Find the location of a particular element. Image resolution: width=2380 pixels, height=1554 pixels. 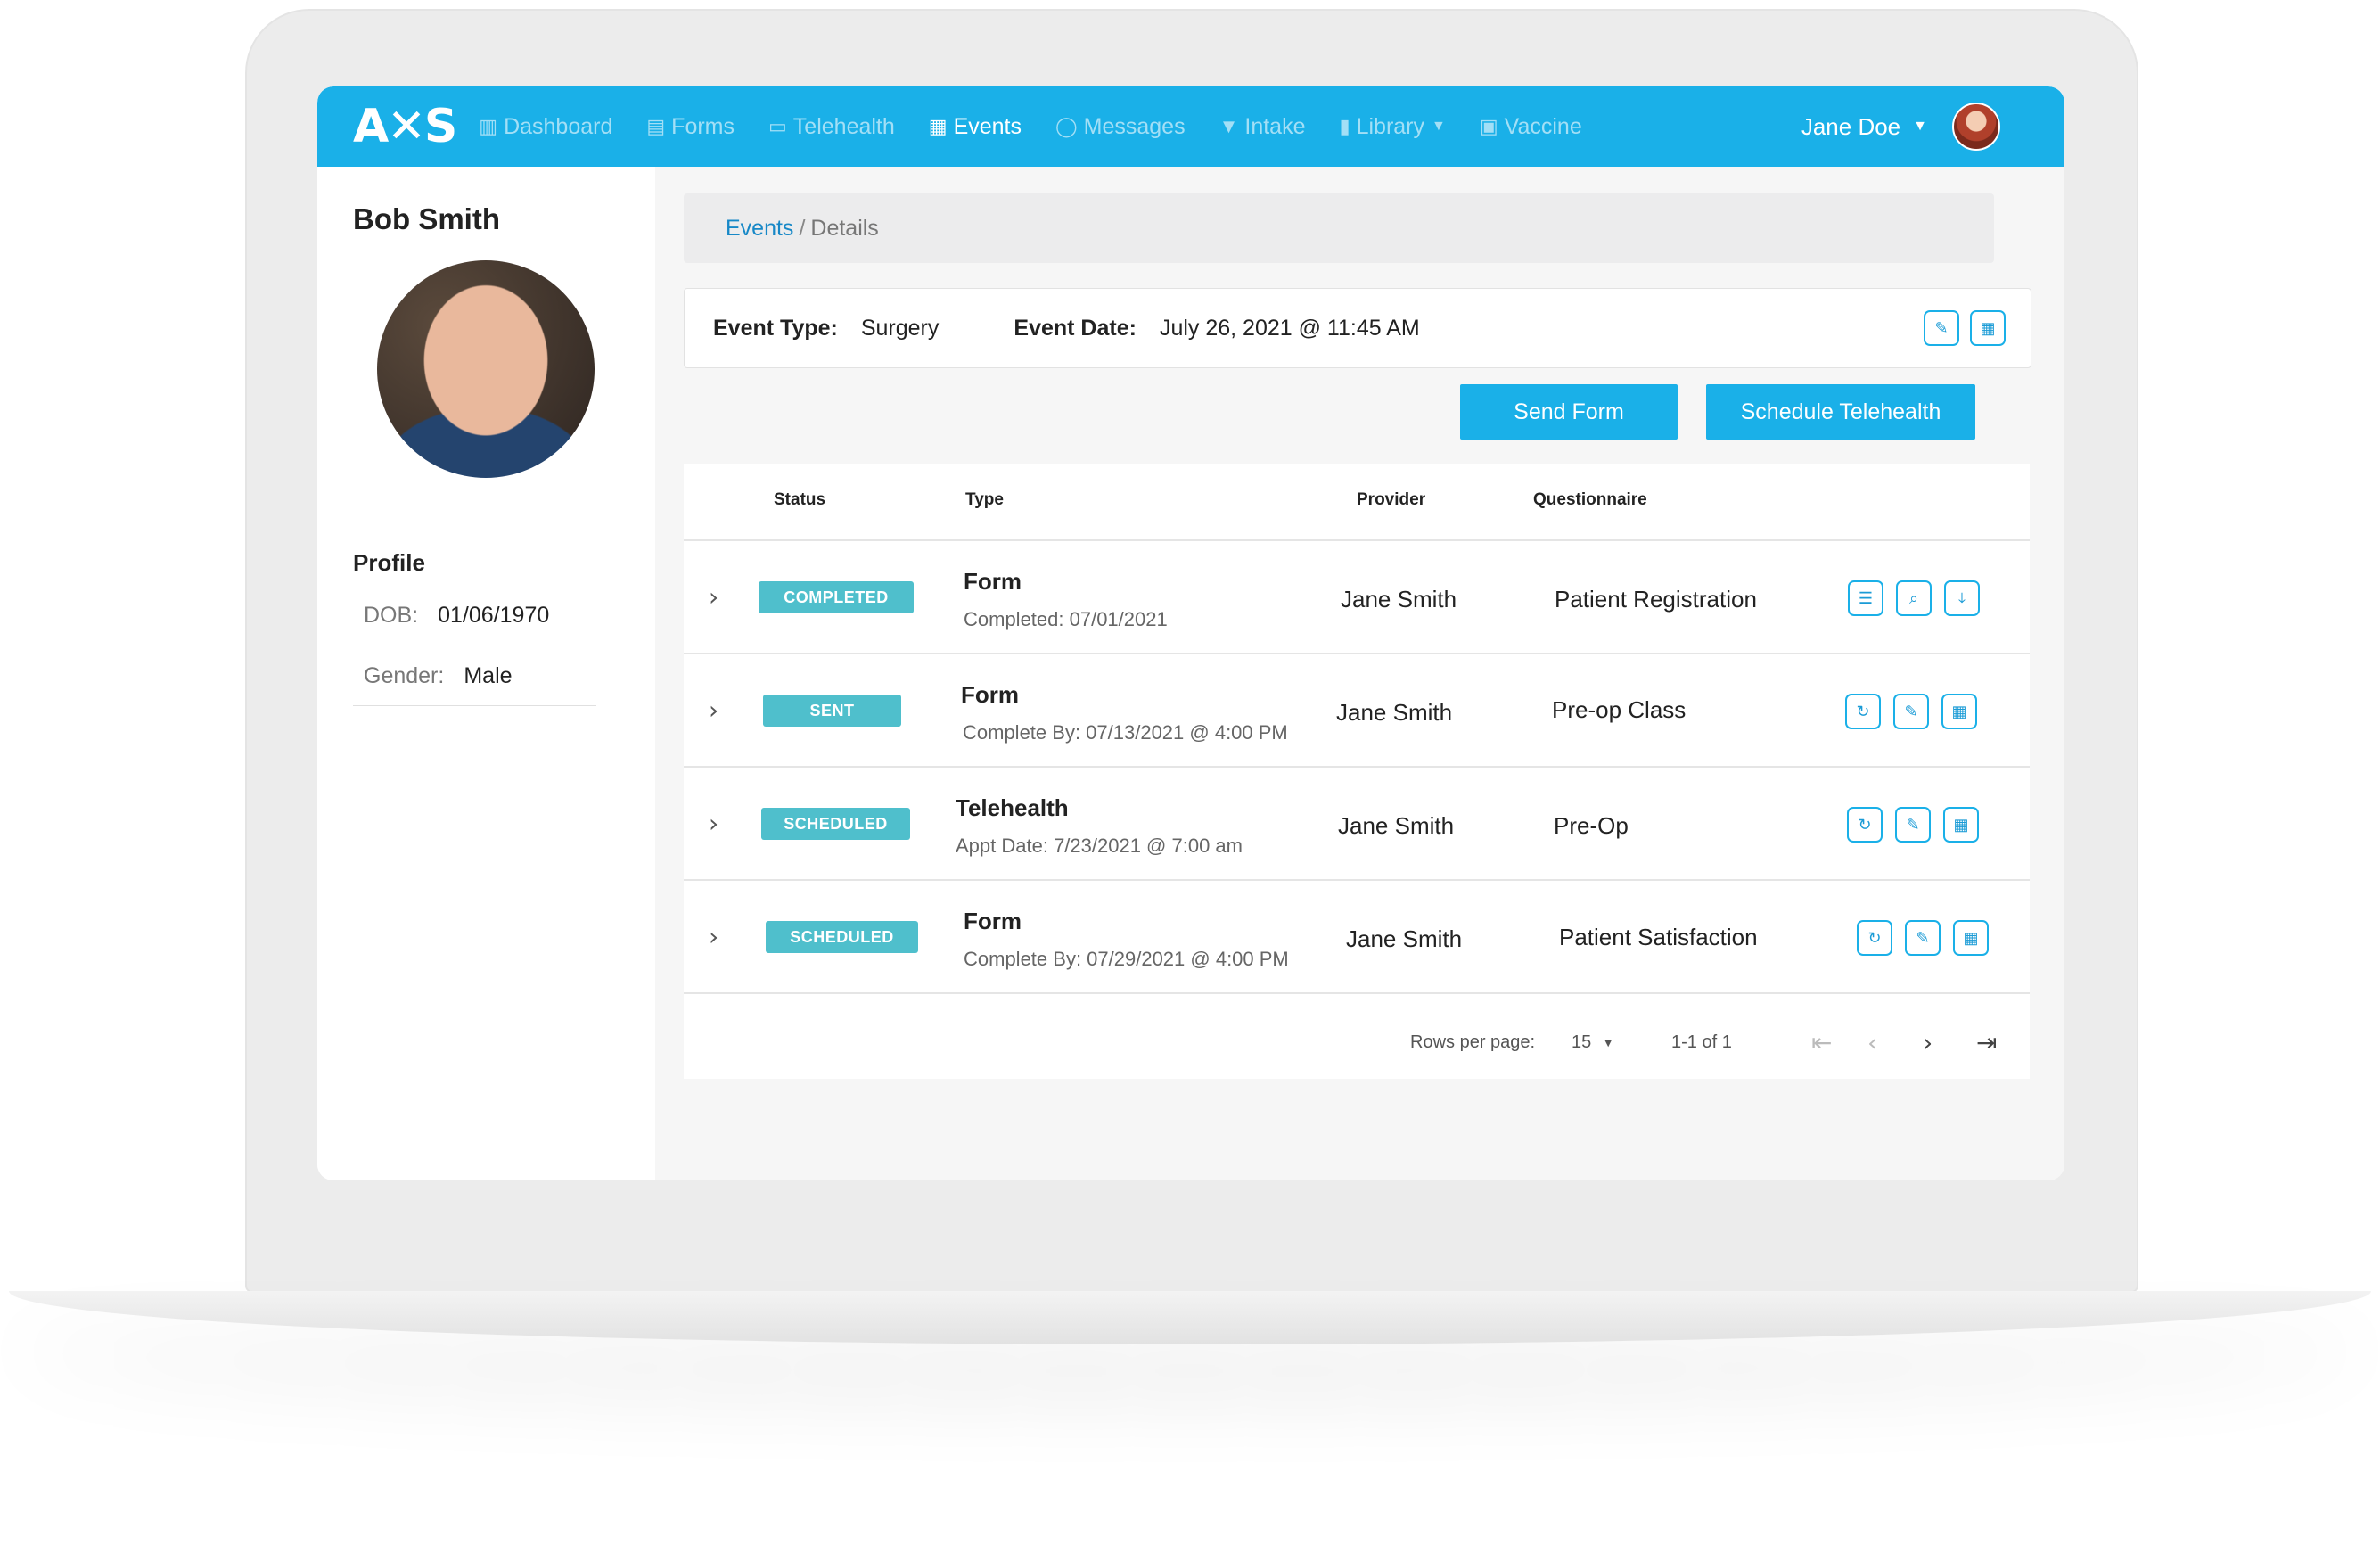

patient-photo is located at coordinates (486, 369).